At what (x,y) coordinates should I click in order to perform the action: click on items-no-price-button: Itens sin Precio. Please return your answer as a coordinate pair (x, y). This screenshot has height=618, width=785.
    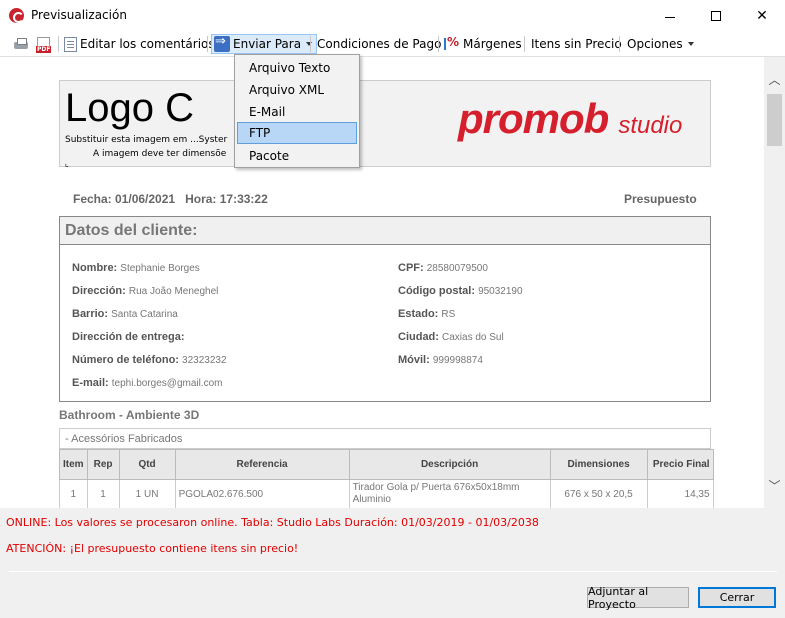
    Looking at the image, I should click on (576, 44).